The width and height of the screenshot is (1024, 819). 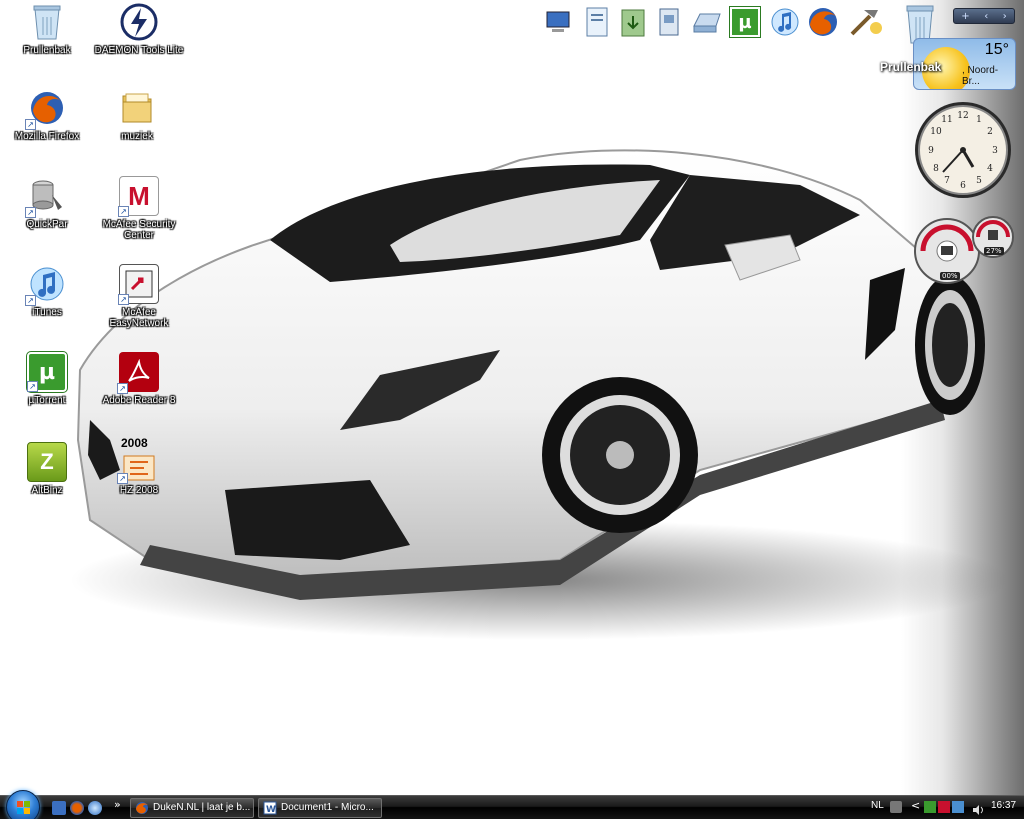 What do you see at coordinates (936, 169) in the screenshot?
I see `svg-text: 8` at bounding box center [936, 169].